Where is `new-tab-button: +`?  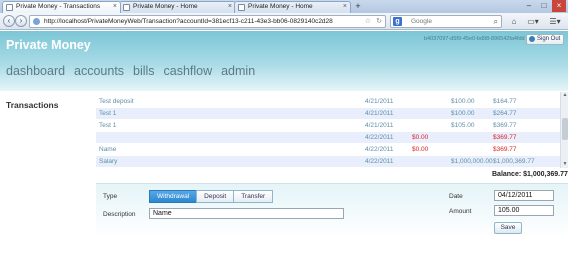
new-tab-button: + is located at coordinates (358, 7).